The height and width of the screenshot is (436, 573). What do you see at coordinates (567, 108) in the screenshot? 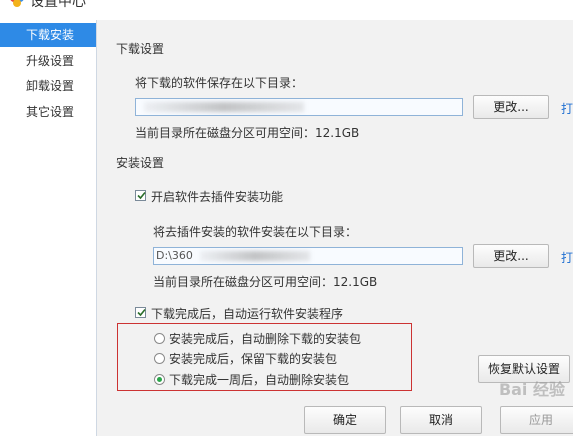
I see `download-open-link: 打` at bounding box center [567, 108].